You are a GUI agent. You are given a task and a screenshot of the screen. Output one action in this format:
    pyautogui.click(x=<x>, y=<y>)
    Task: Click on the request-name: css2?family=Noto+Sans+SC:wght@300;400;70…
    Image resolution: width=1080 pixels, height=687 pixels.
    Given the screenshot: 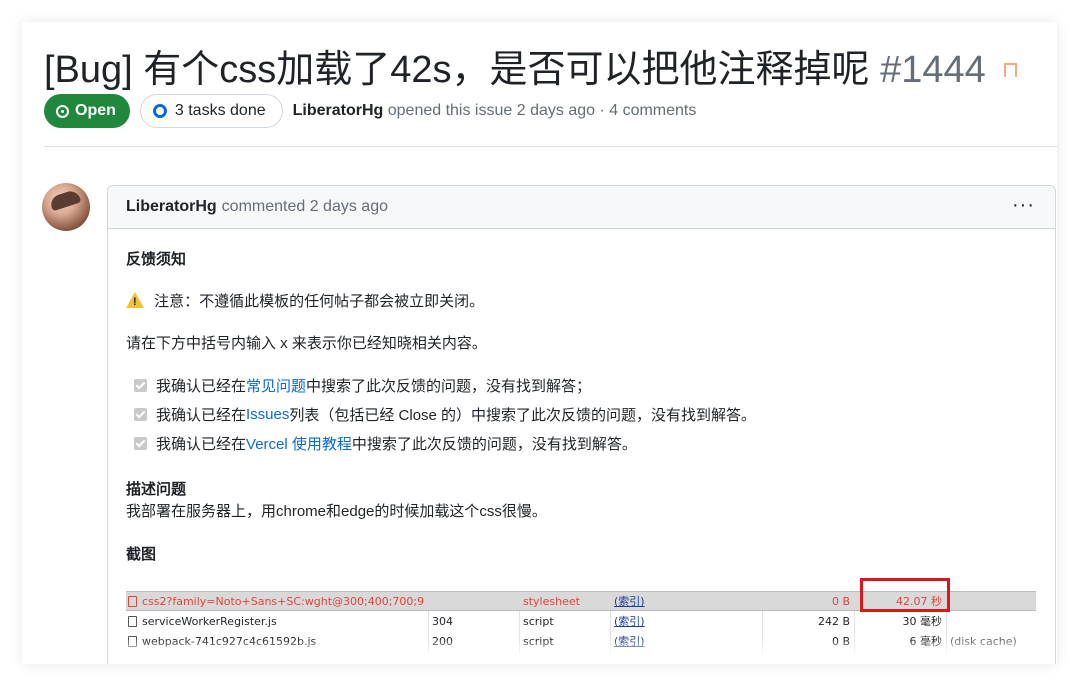 What is the action you would take?
    pyautogui.click(x=276, y=601)
    